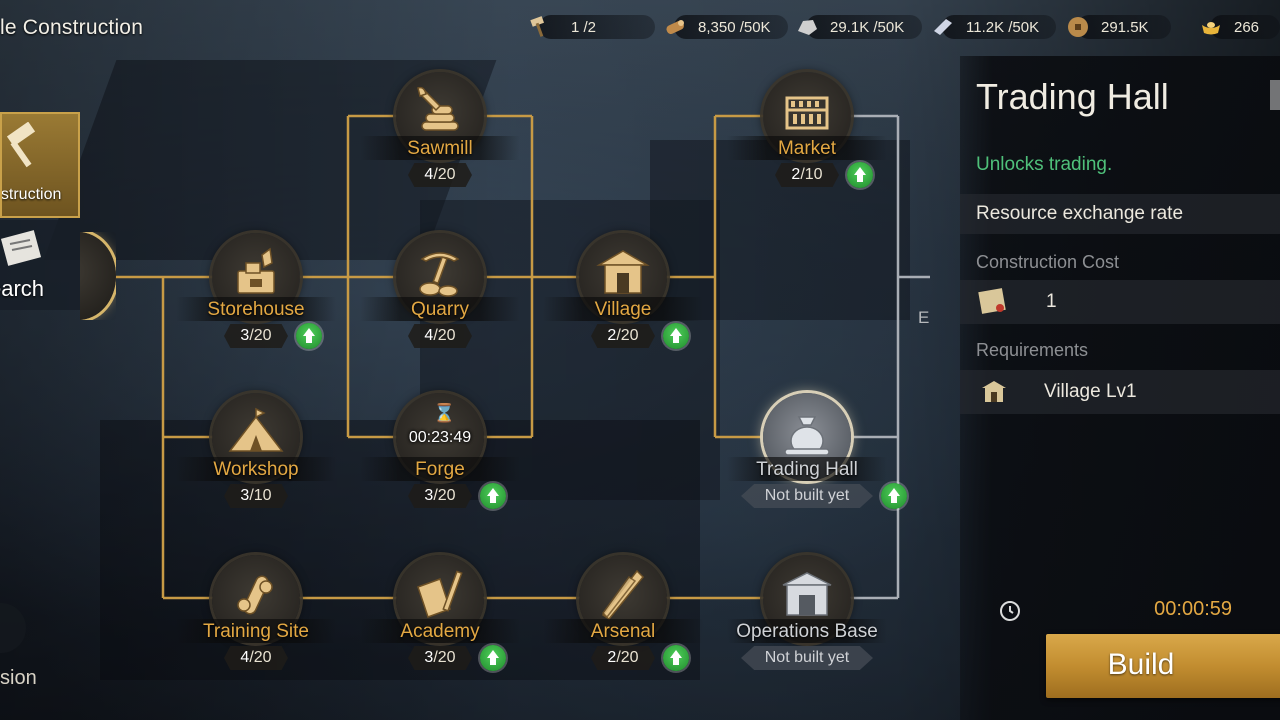  Describe the element at coordinates (812, 451) in the screenshot. I see `node-trading-hall: ⌄ Trading Hall Not built yet` at that location.